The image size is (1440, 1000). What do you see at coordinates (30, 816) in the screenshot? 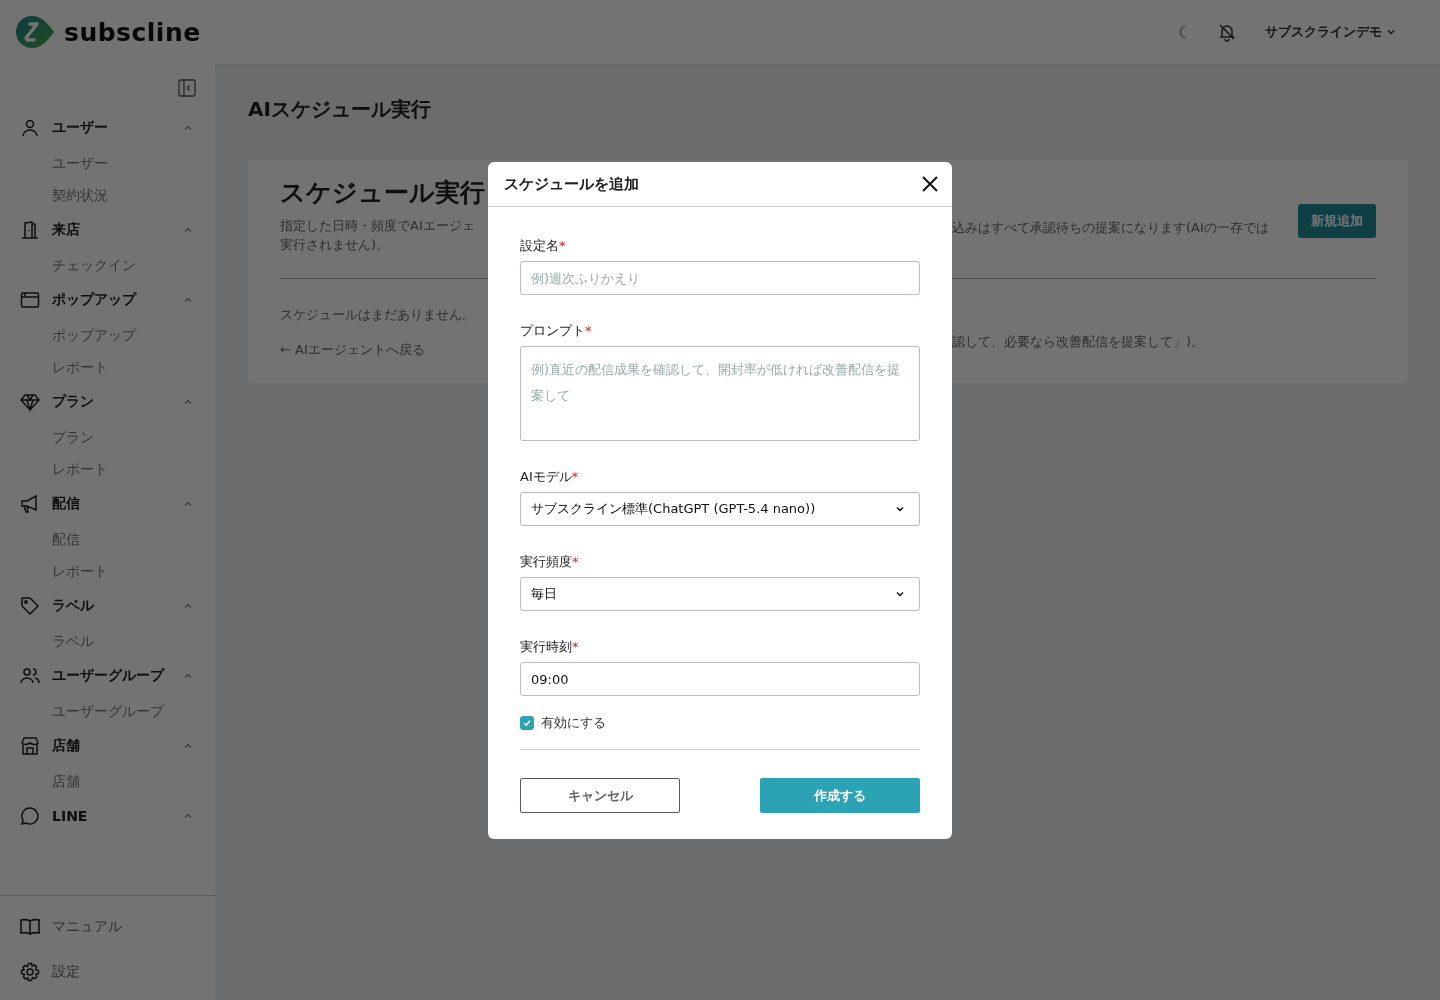
I see `chat-bubble-icon` at bounding box center [30, 816].